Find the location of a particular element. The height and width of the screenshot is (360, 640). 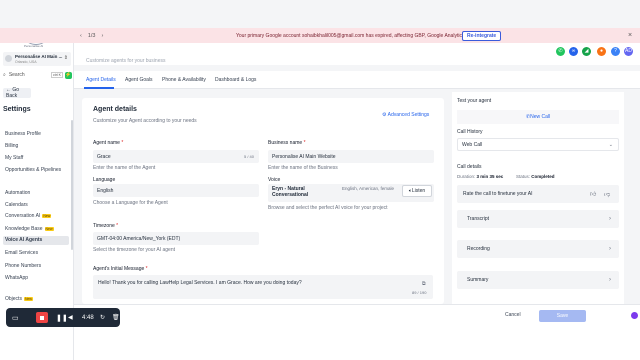

chevron-left-icon: ‹ is located at coordinates (81, 36).